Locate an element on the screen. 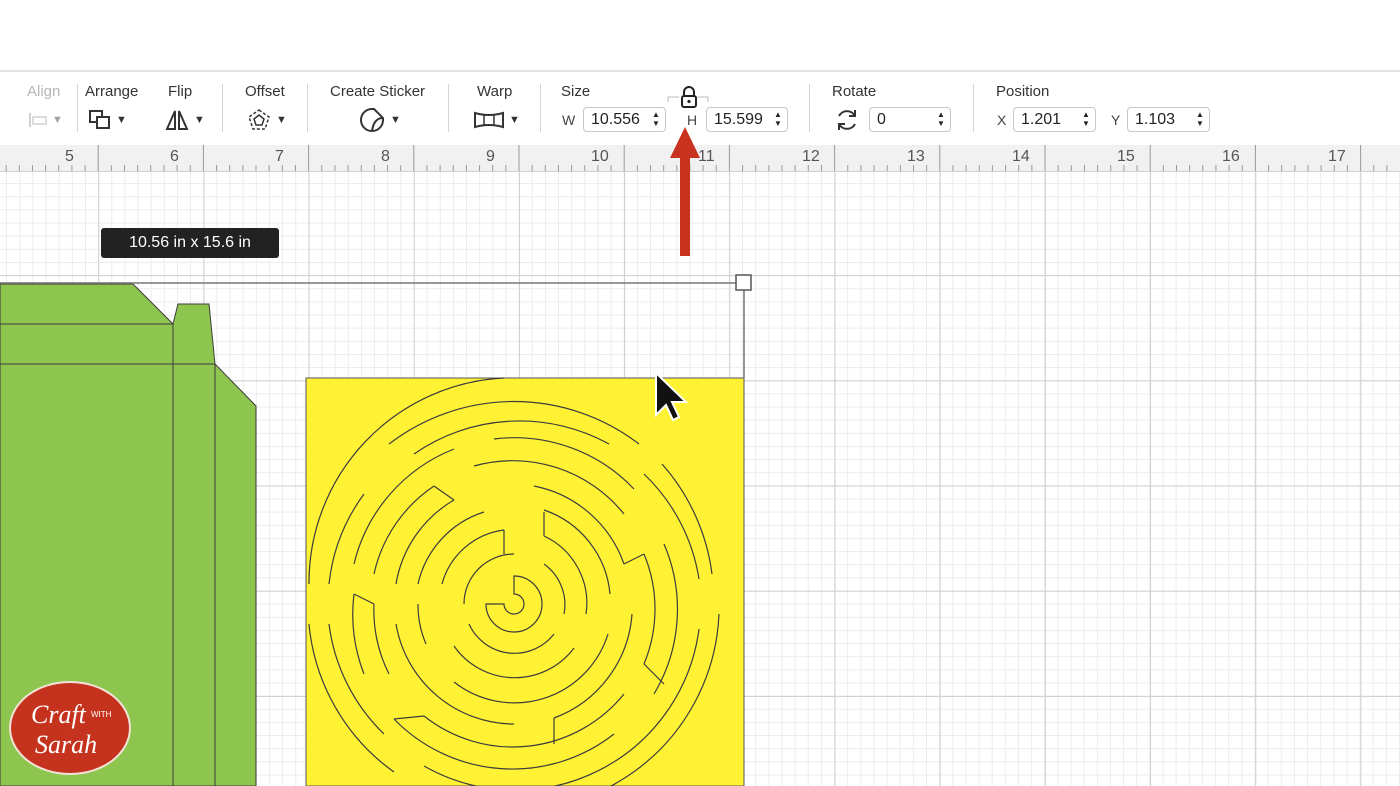 The height and width of the screenshot is (786, 1400). svg-text: Sarah is located at coordinates (66, 744).